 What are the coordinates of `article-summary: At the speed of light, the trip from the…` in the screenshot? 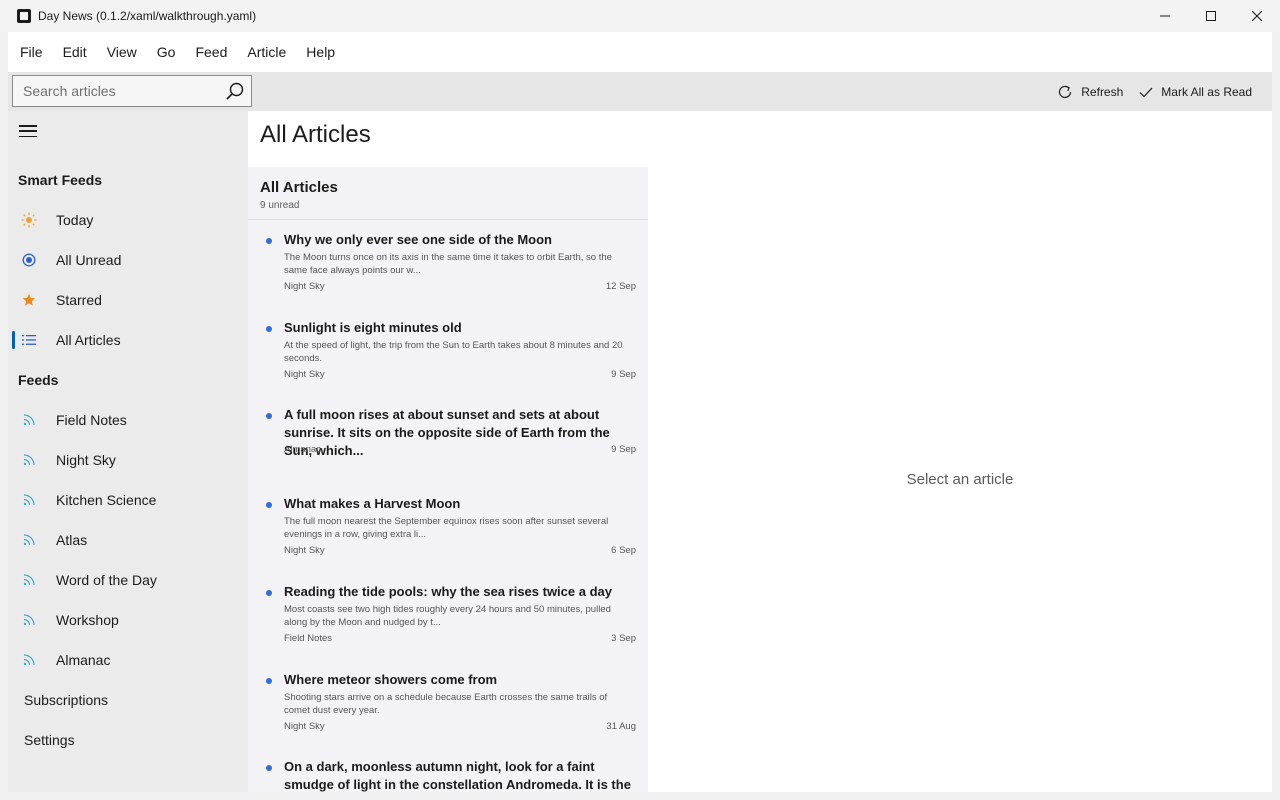 It's located at (453, 352).